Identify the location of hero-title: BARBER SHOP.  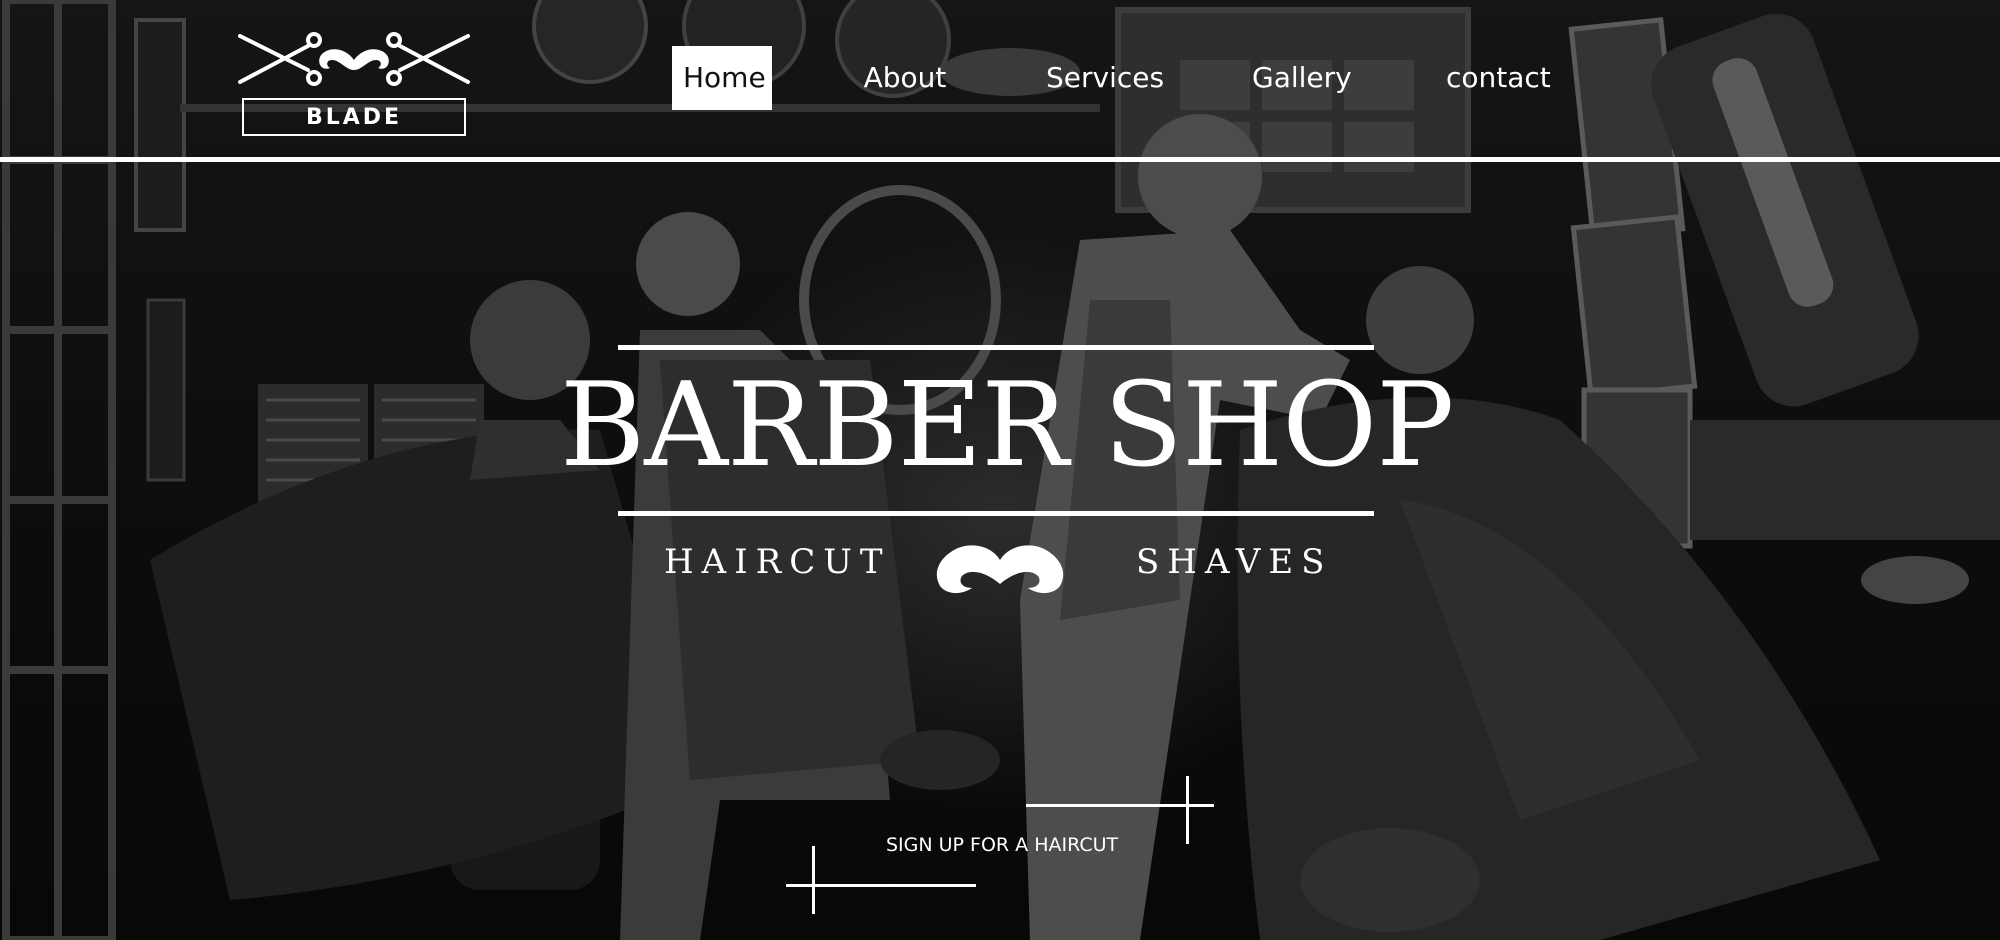
(1007, 425).